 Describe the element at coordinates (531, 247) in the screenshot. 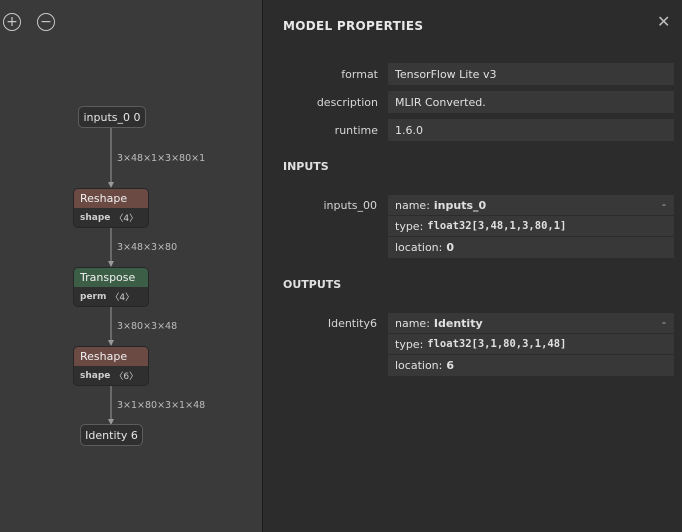

I see `input-location-line: location: 0` at that location.